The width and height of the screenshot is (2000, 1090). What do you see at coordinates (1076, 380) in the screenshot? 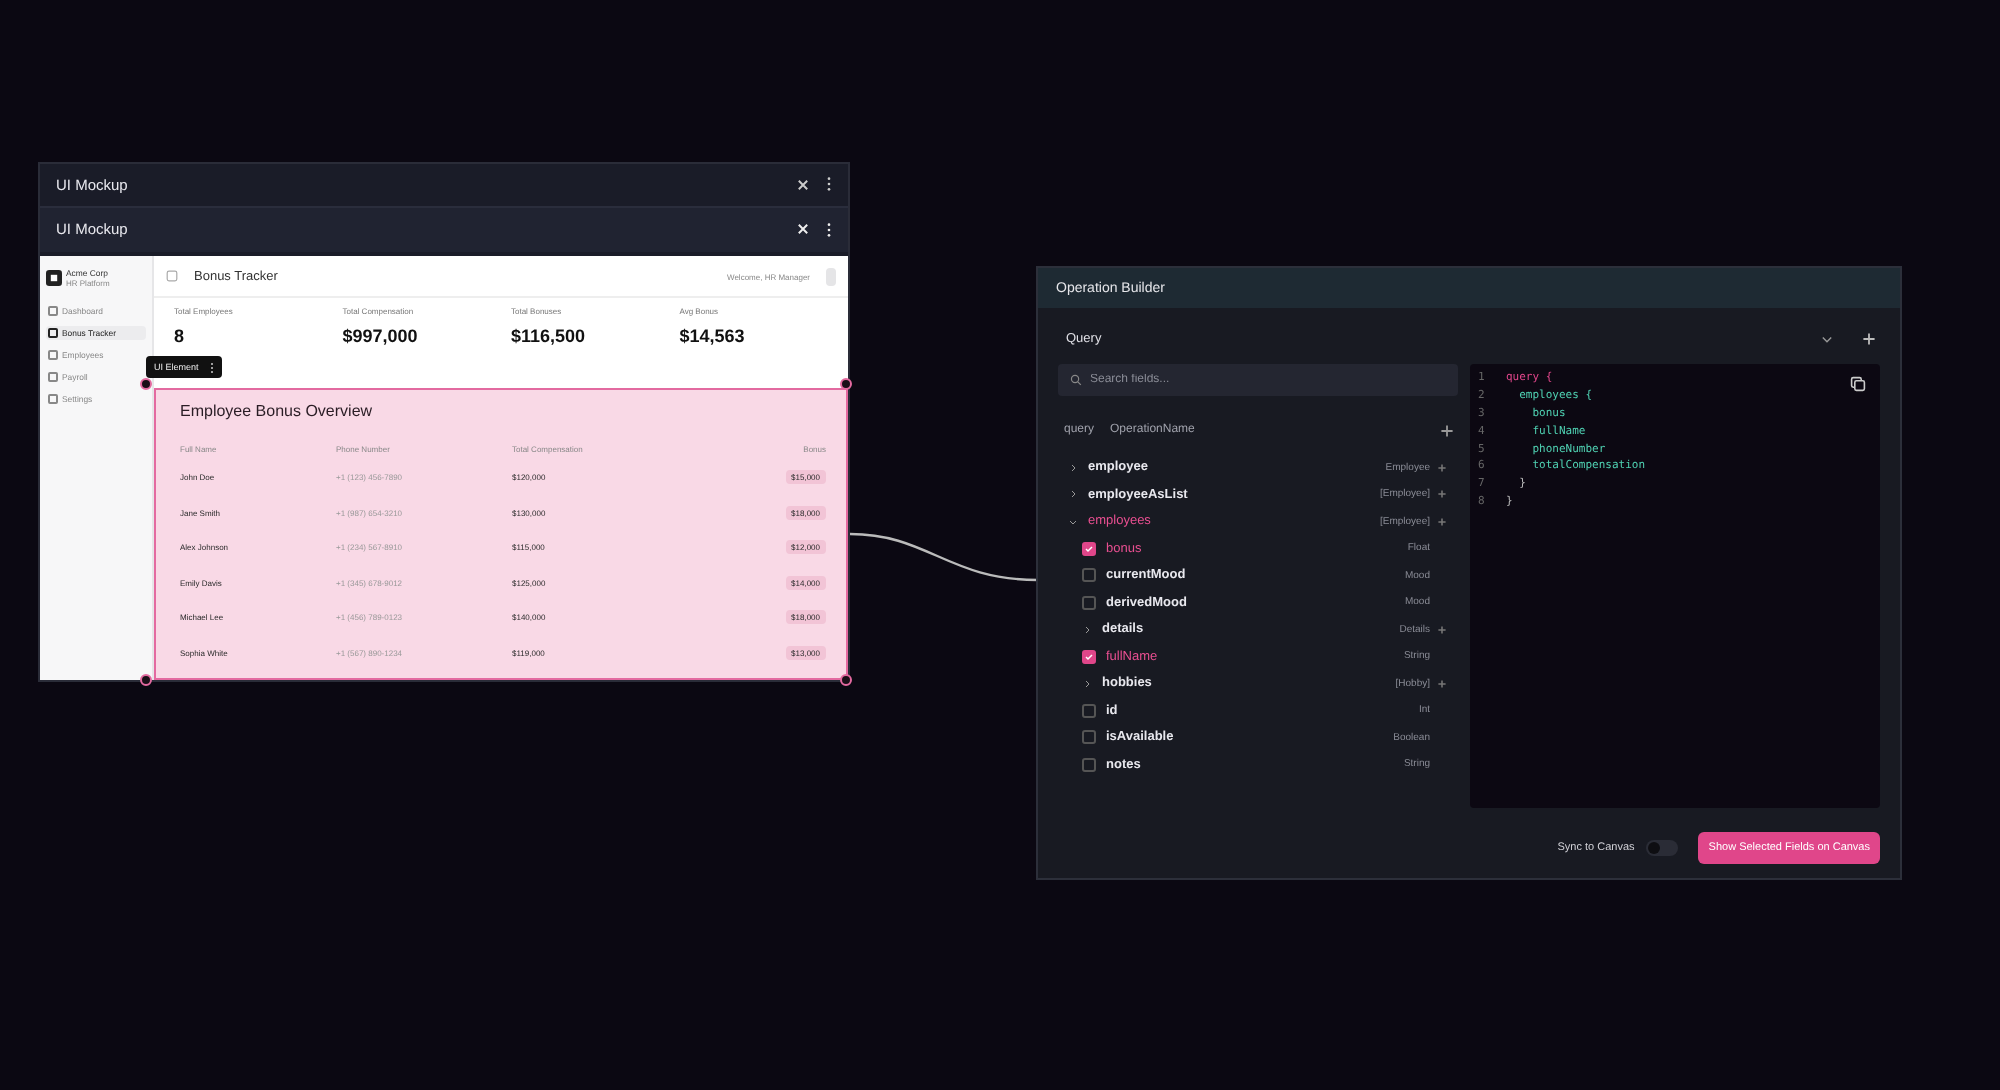
I see `search-icon` at bounding box center [1076, 380].